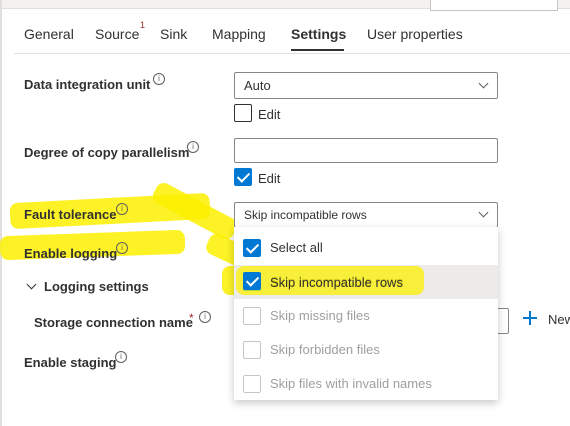 This screenshot has height=426, width=570. I want to click on degree-of-parallelism-label: Degree of copy parallelism, so click(107, 152).